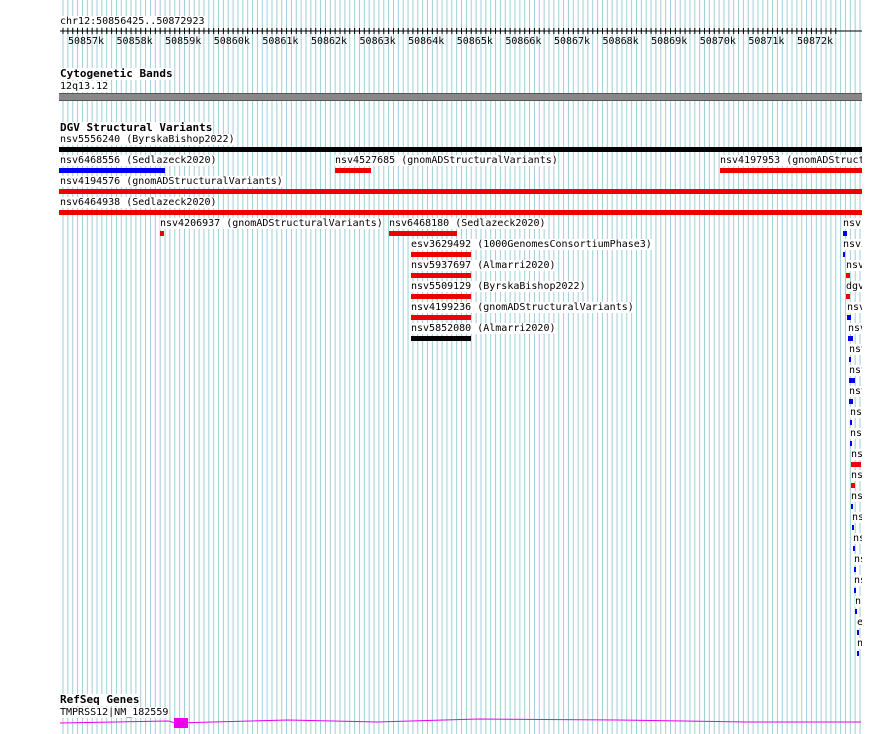 The height and width of the screenshot is (734, 890). What do you see at coordinates (857, 538) in the screenshot?
I see `sv-feature-label: nsv6087` at bounding box center [857, 538].